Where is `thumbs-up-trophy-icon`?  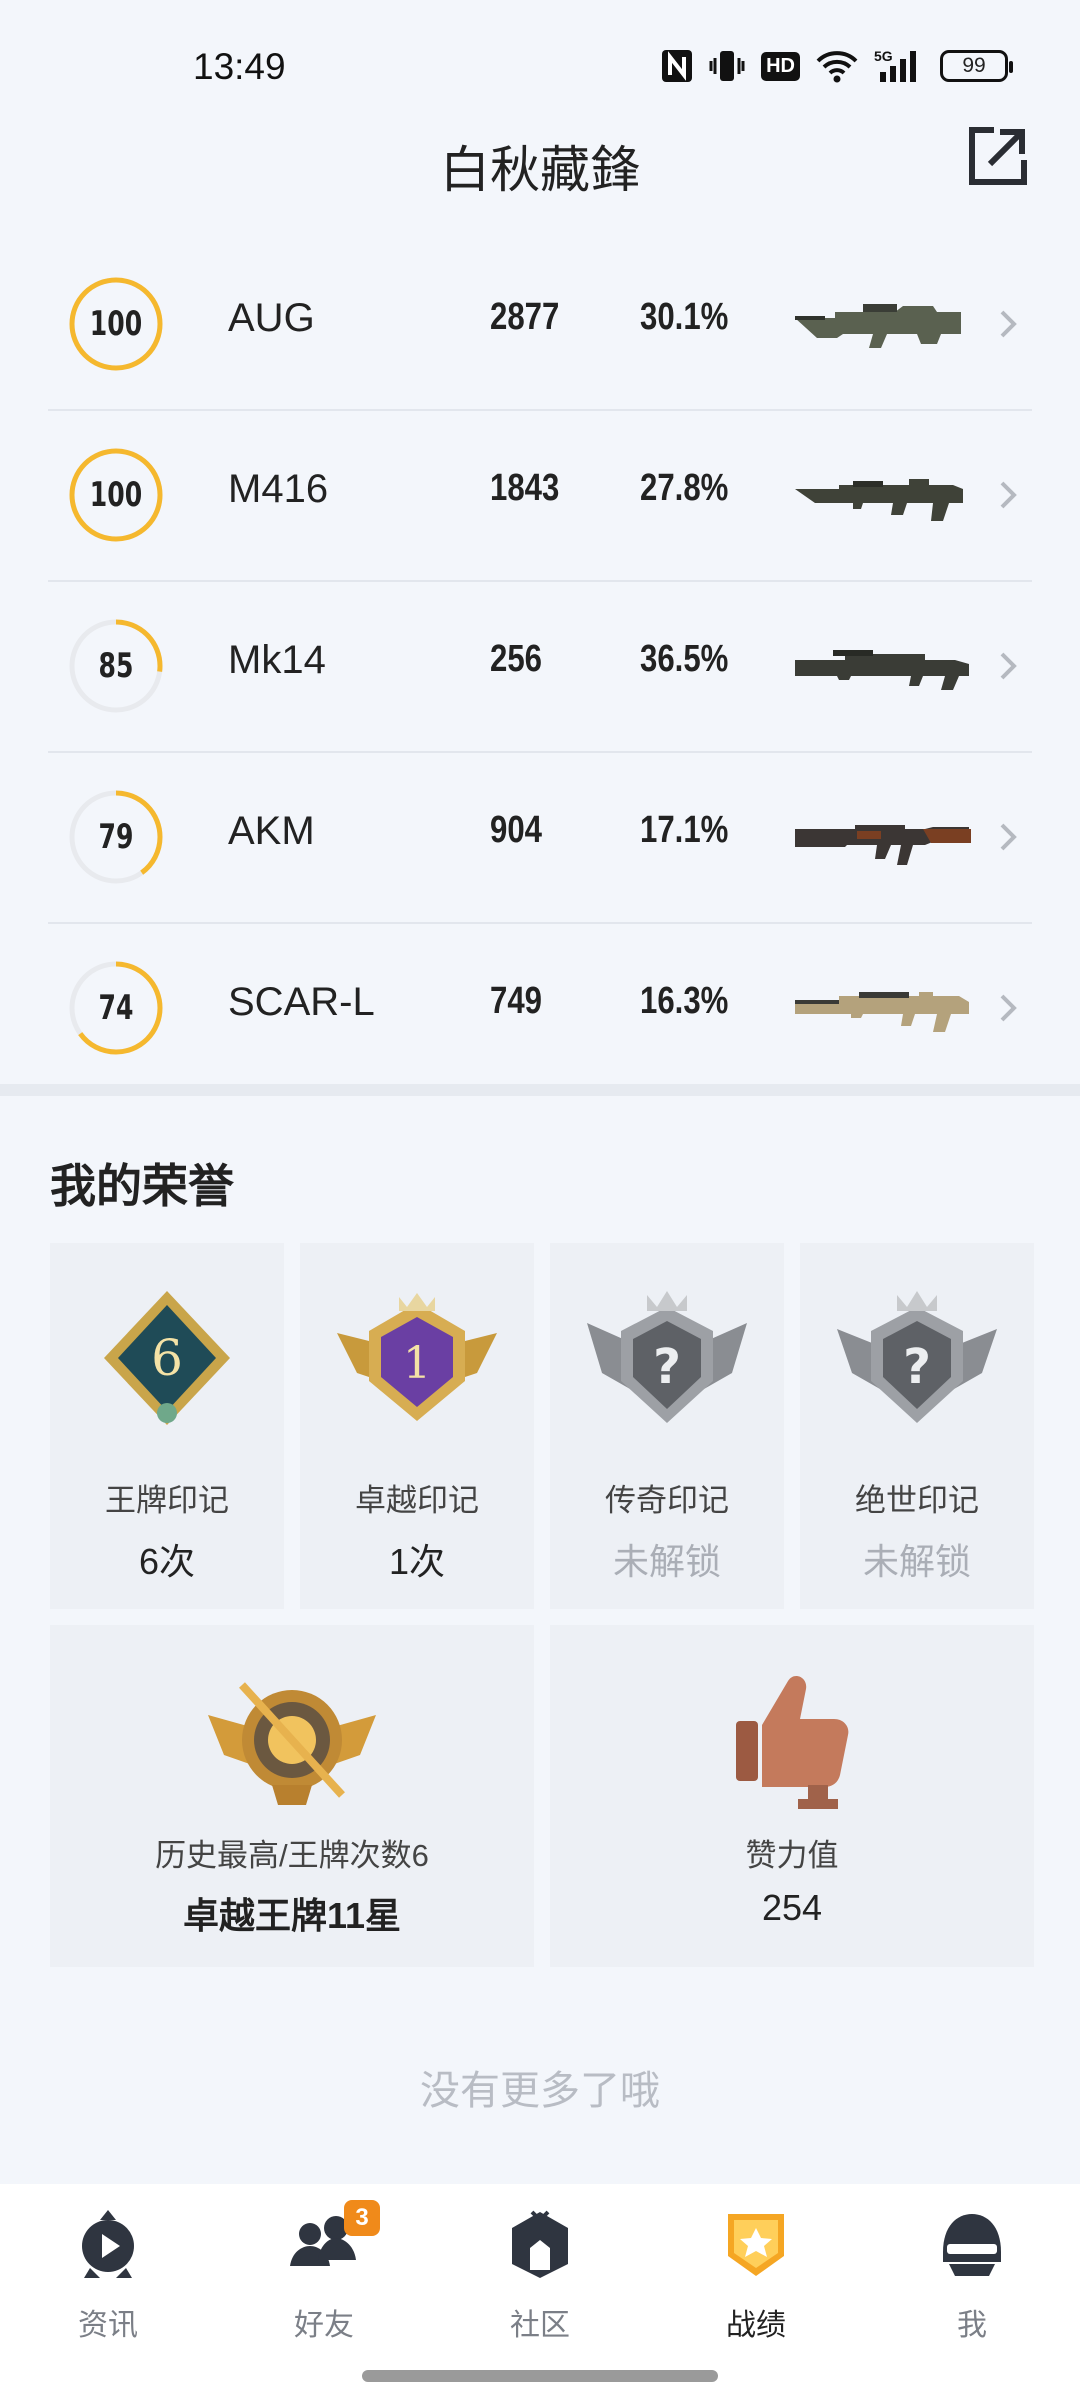
thumbs-up-trophy-icon is located at coordinates (792, 1755).